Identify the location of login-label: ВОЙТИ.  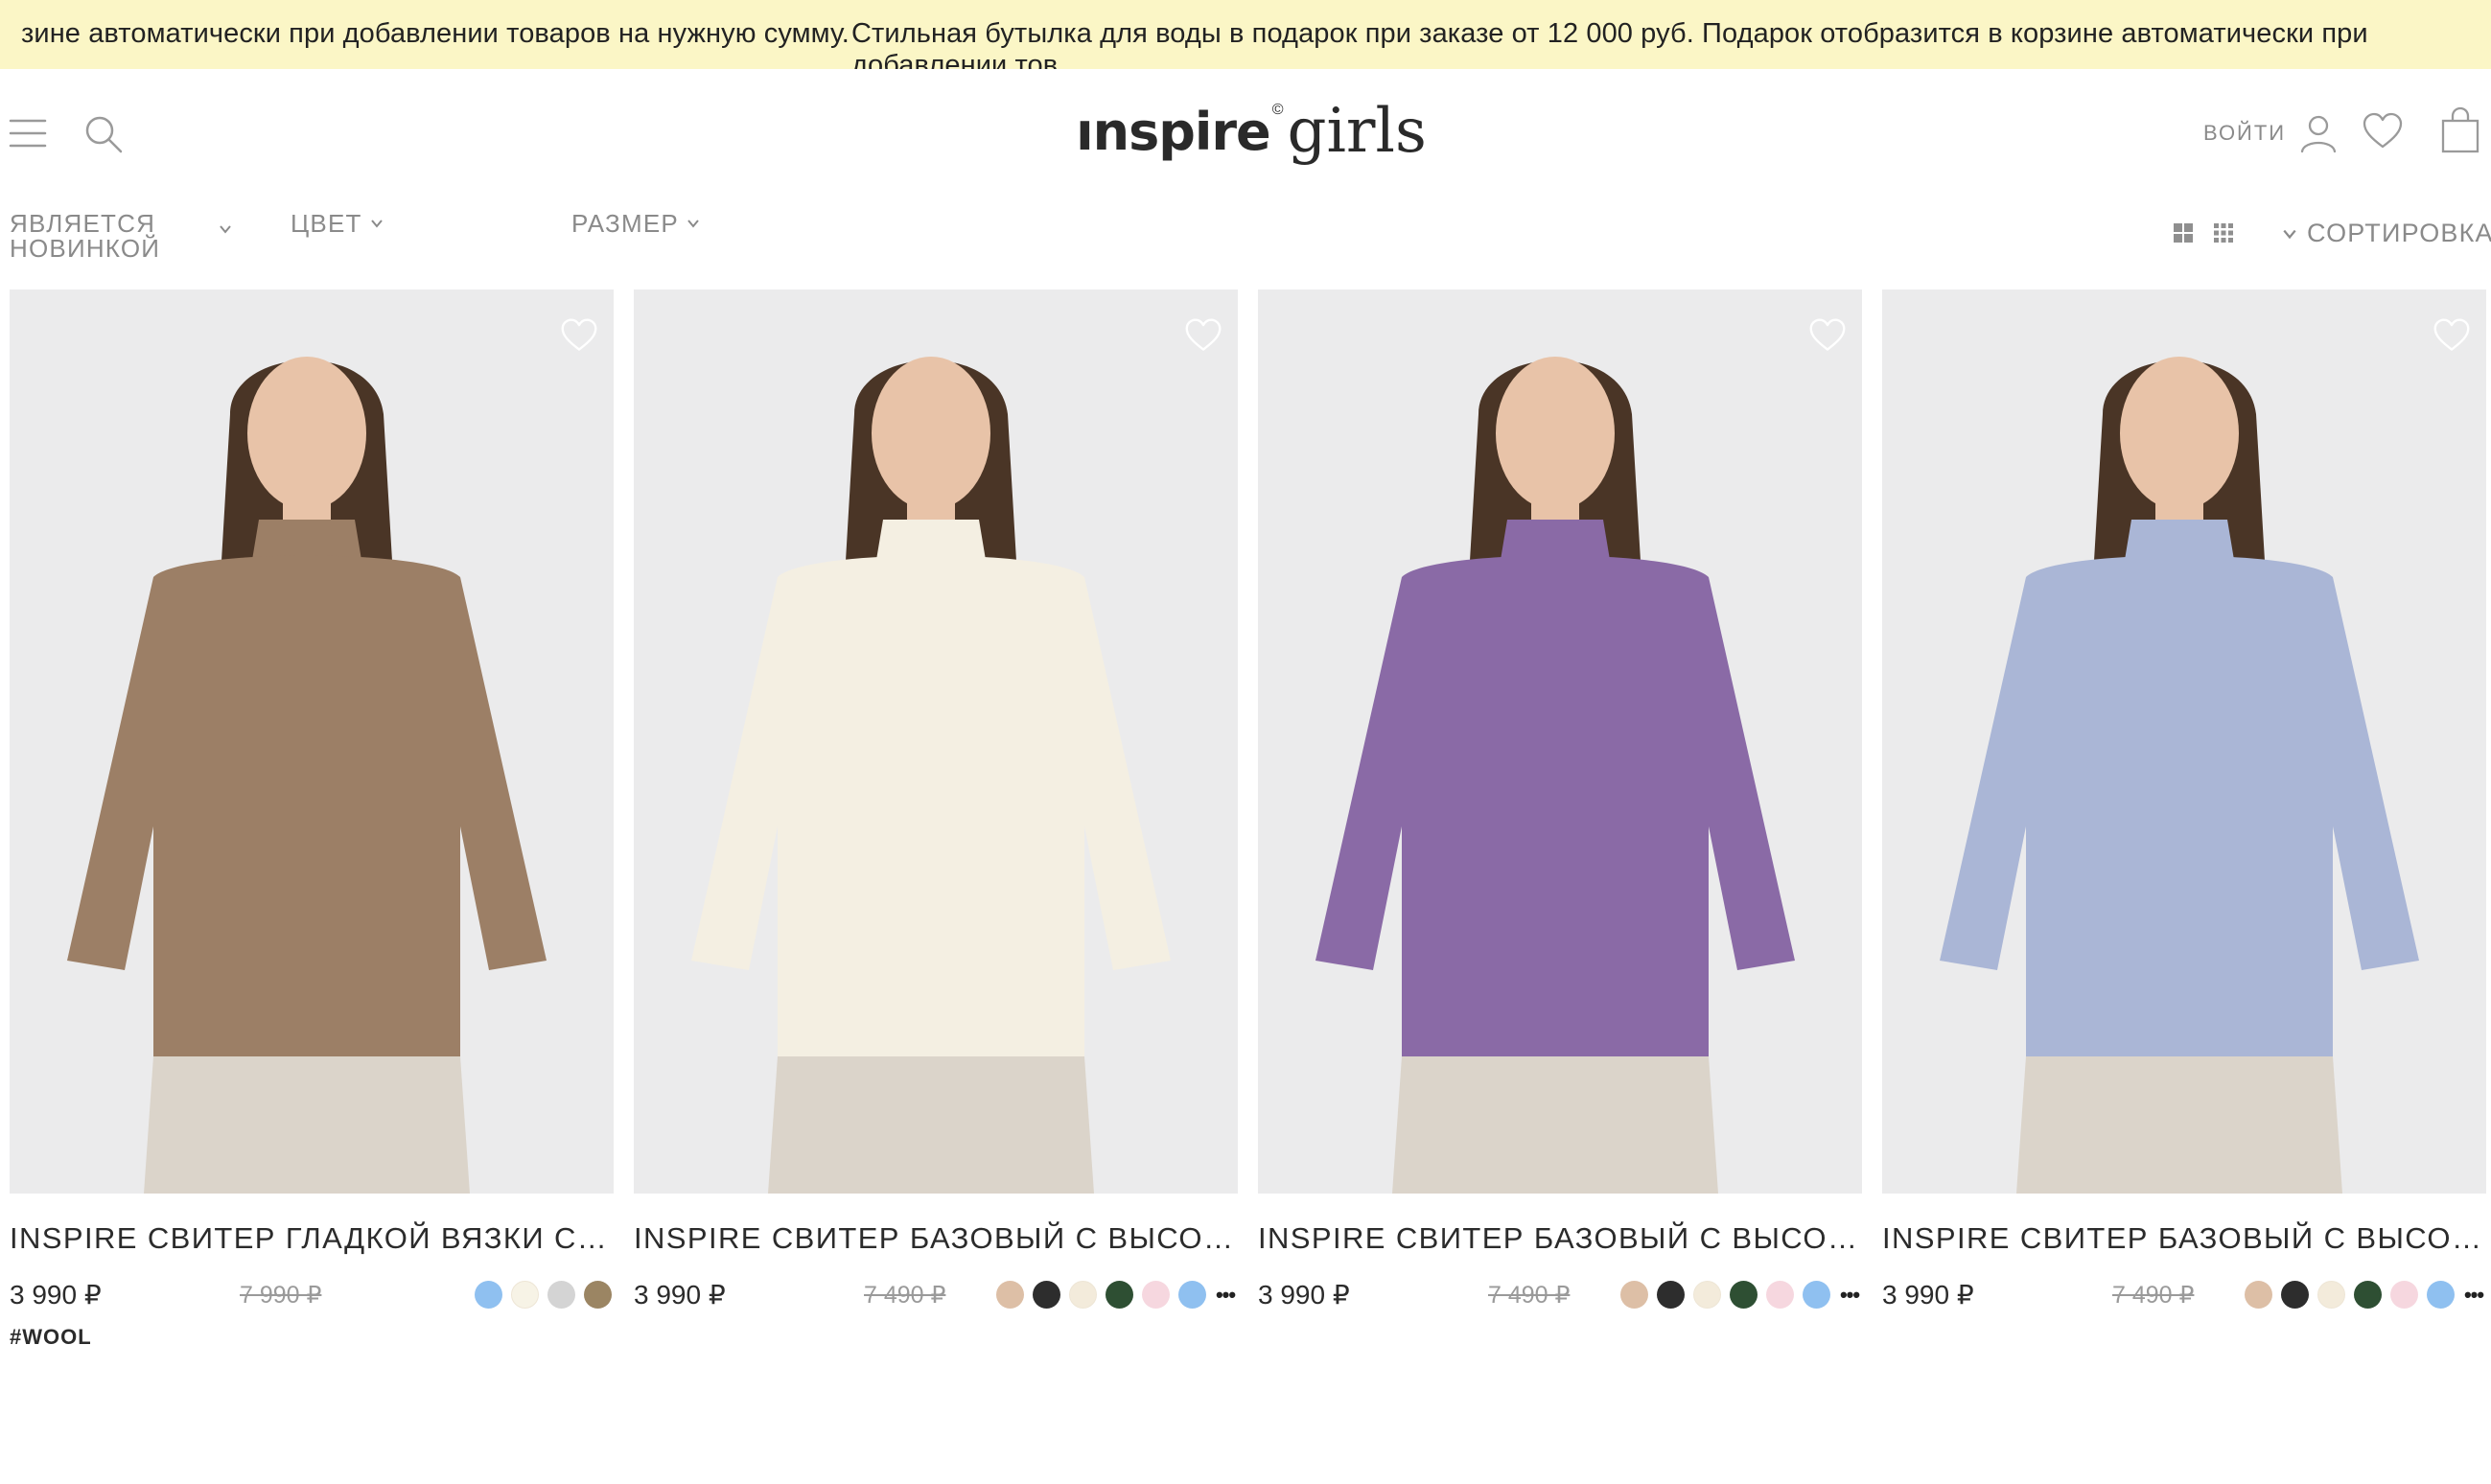
(2245, 133).